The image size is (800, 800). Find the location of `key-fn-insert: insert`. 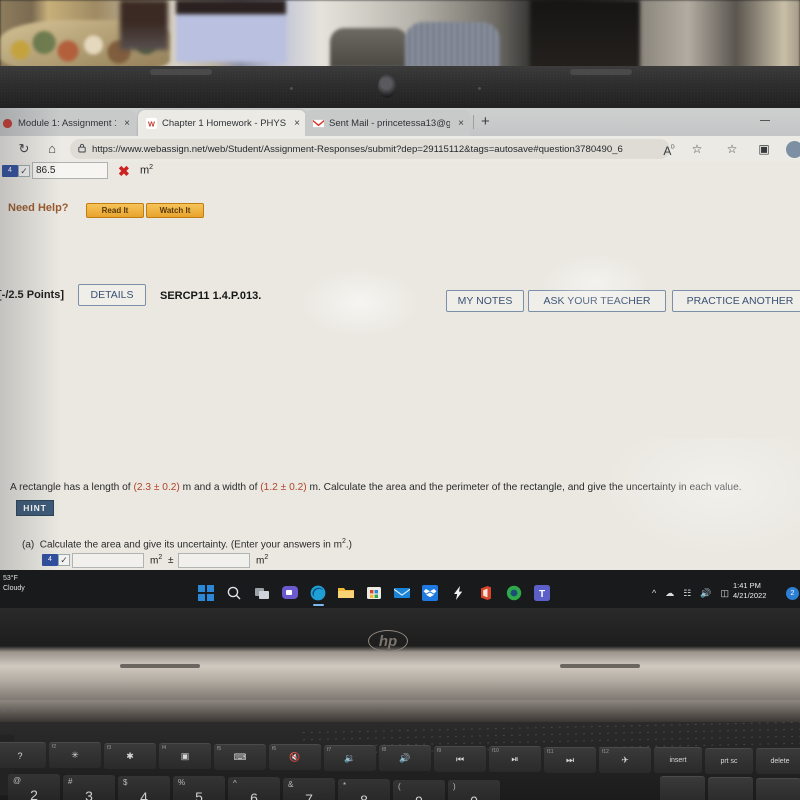

key-fn-insert: insert is located at coordinates (678, 760).